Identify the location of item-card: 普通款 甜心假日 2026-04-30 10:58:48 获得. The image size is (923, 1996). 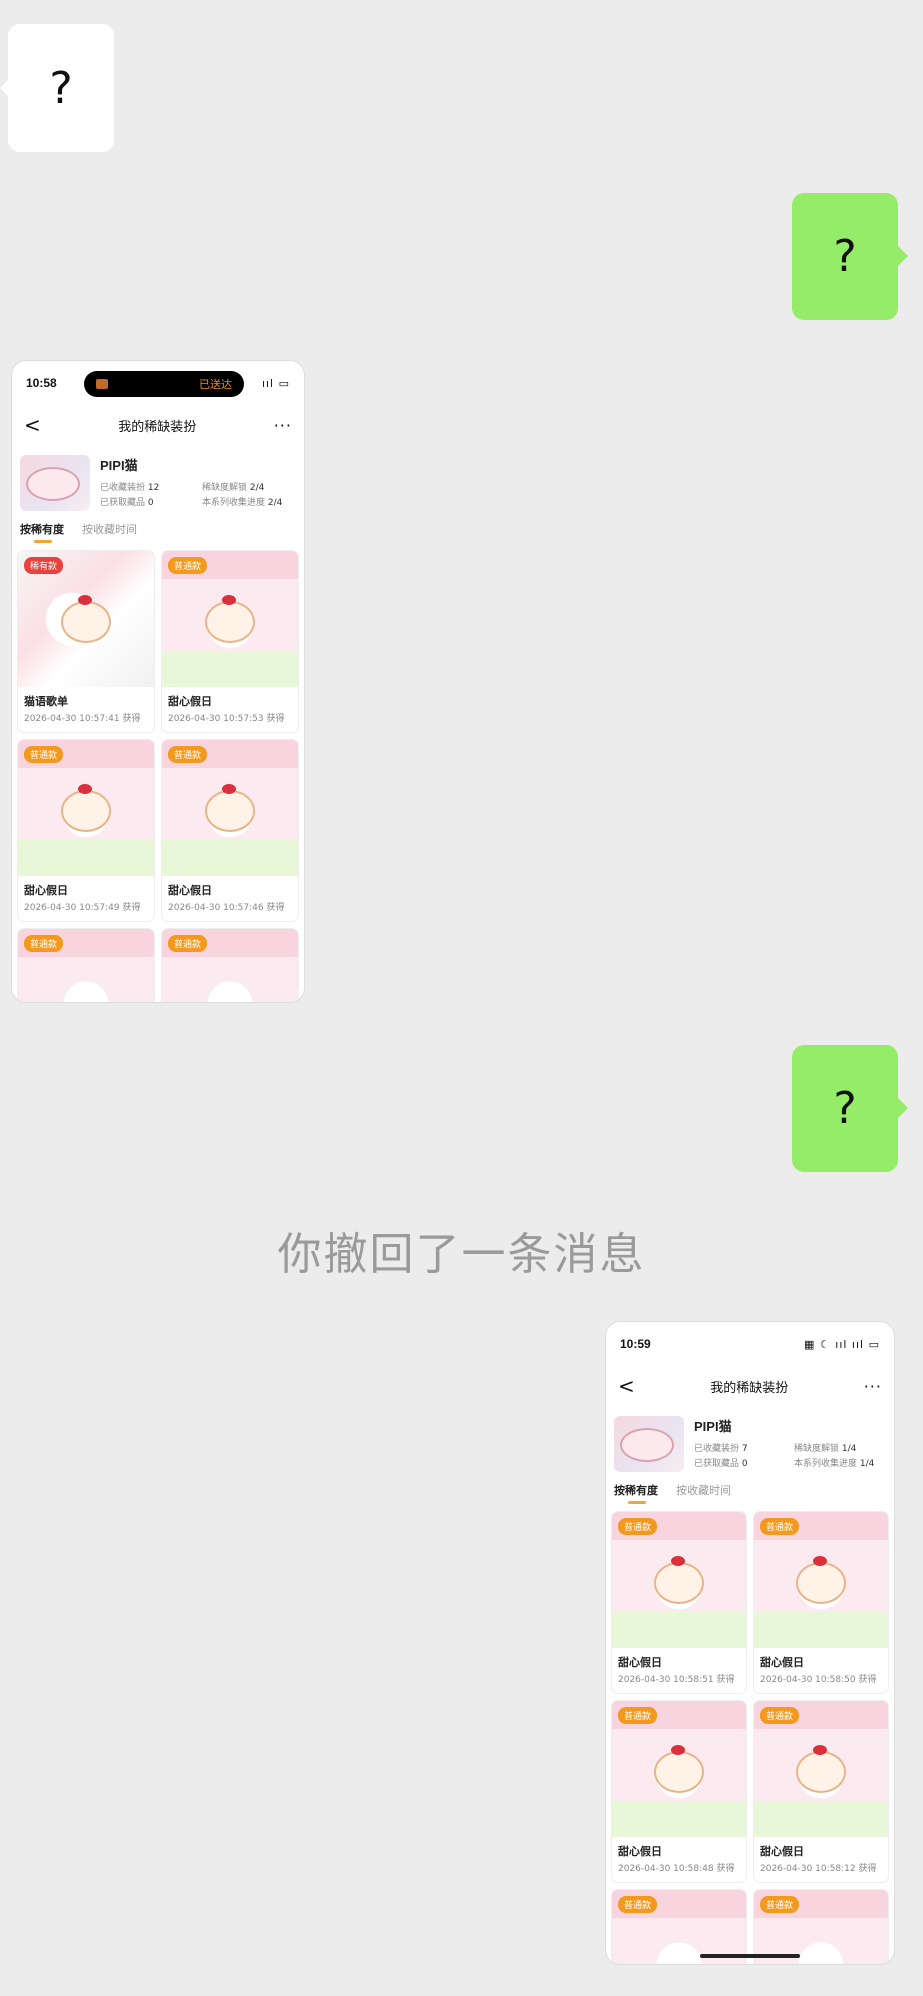
(679, 1791).